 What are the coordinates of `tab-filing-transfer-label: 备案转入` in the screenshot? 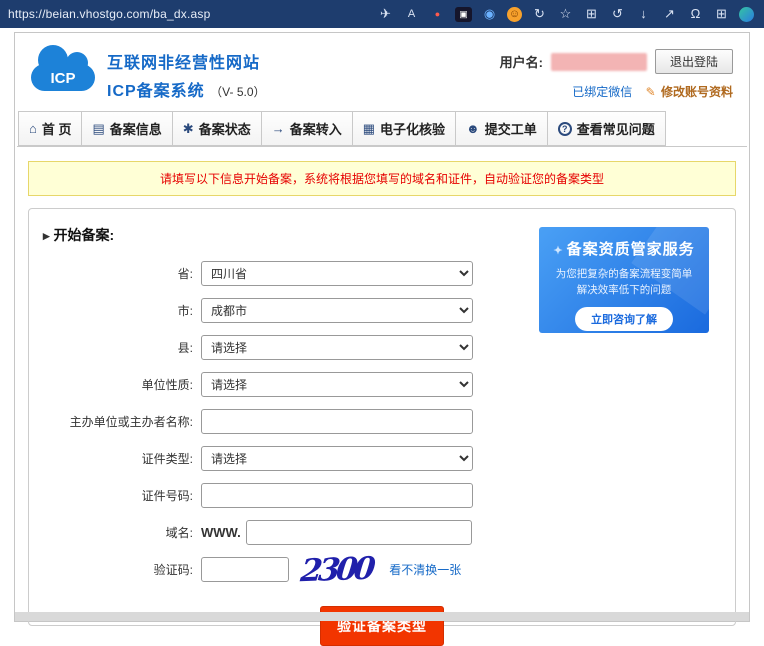 It's located at (315, 129).